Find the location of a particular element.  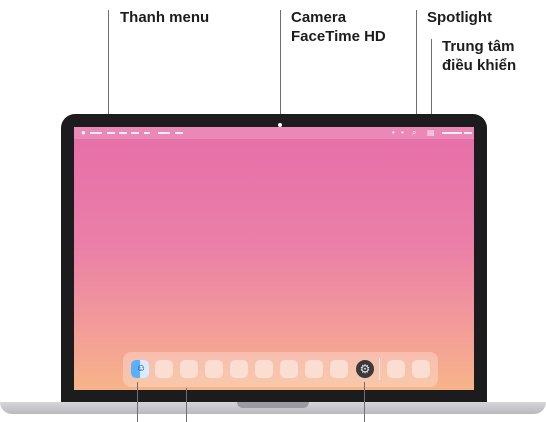

callout-control-center-line2: điều khiển is located at coordinates (479, 65).